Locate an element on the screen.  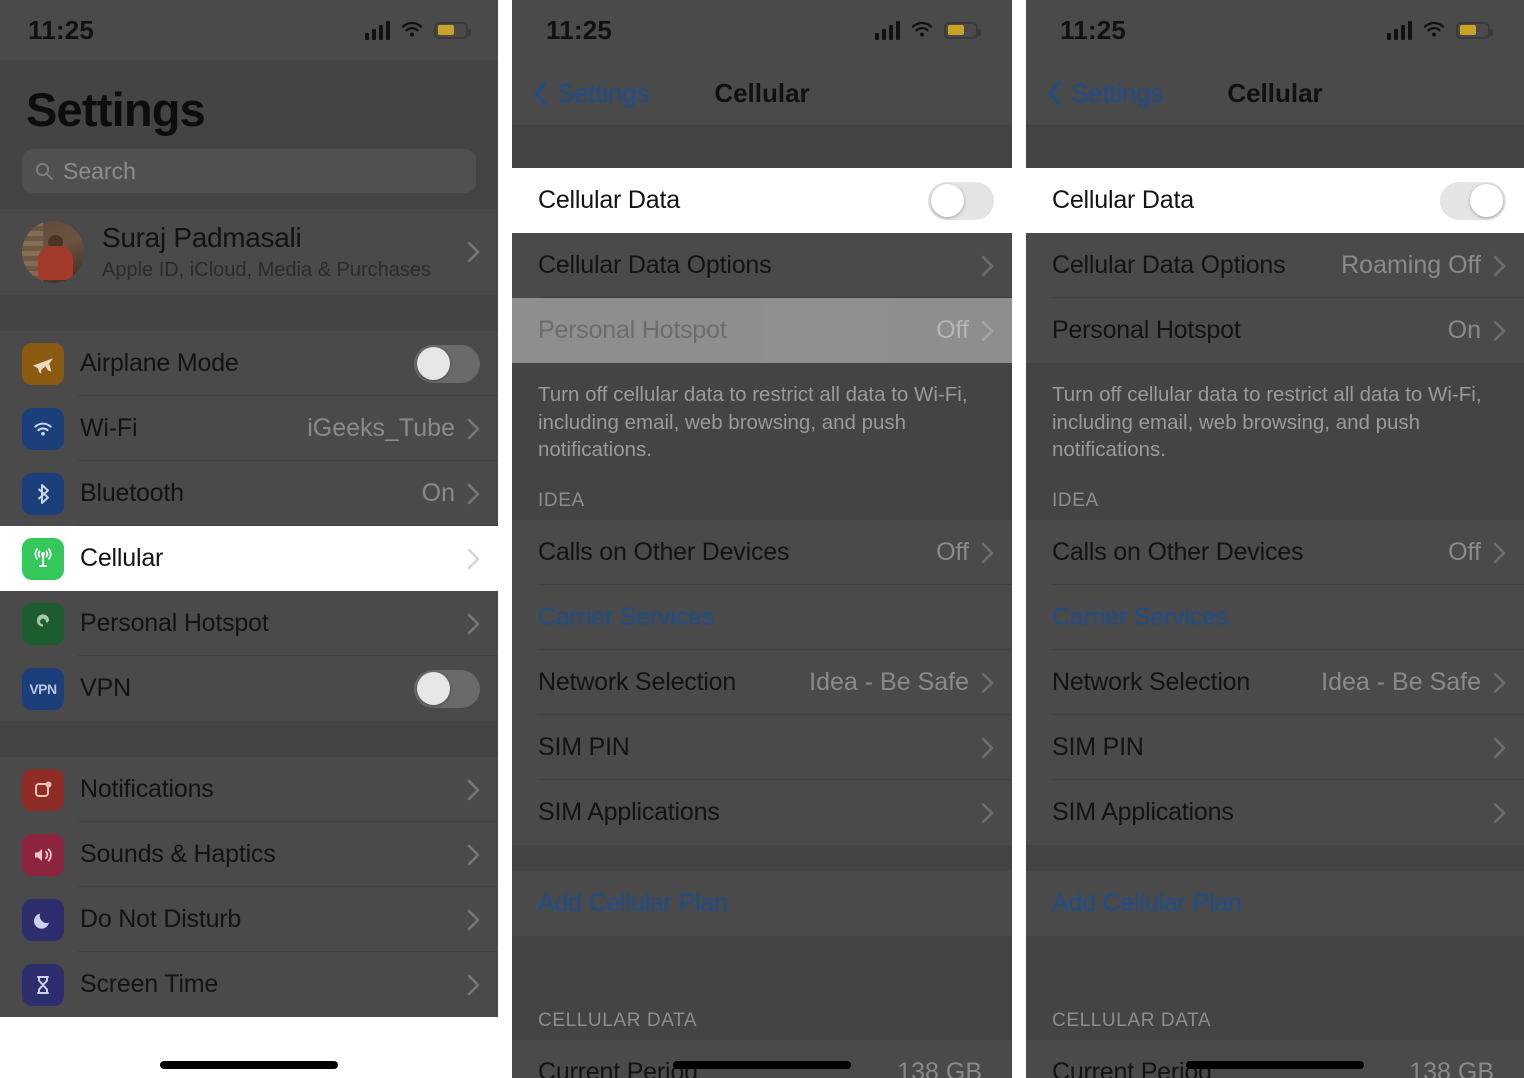
cellular-data-label: Cellular Data is located at coordinates (609, 200).